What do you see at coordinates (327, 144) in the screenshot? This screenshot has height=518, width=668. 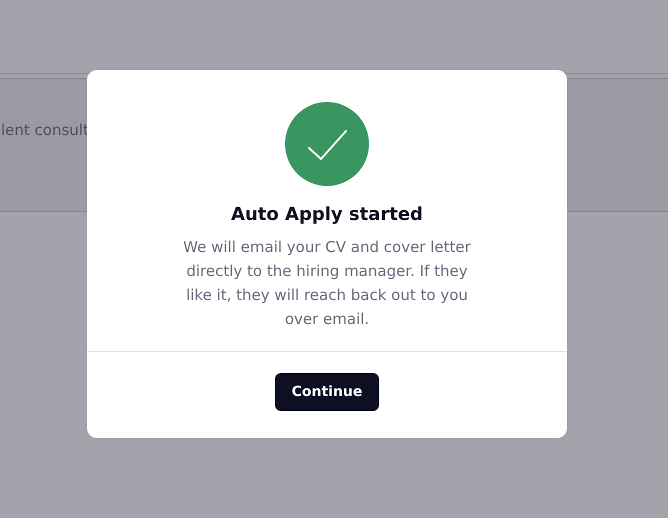 I see `checkmark-icon` at bounding box center [327, 144].